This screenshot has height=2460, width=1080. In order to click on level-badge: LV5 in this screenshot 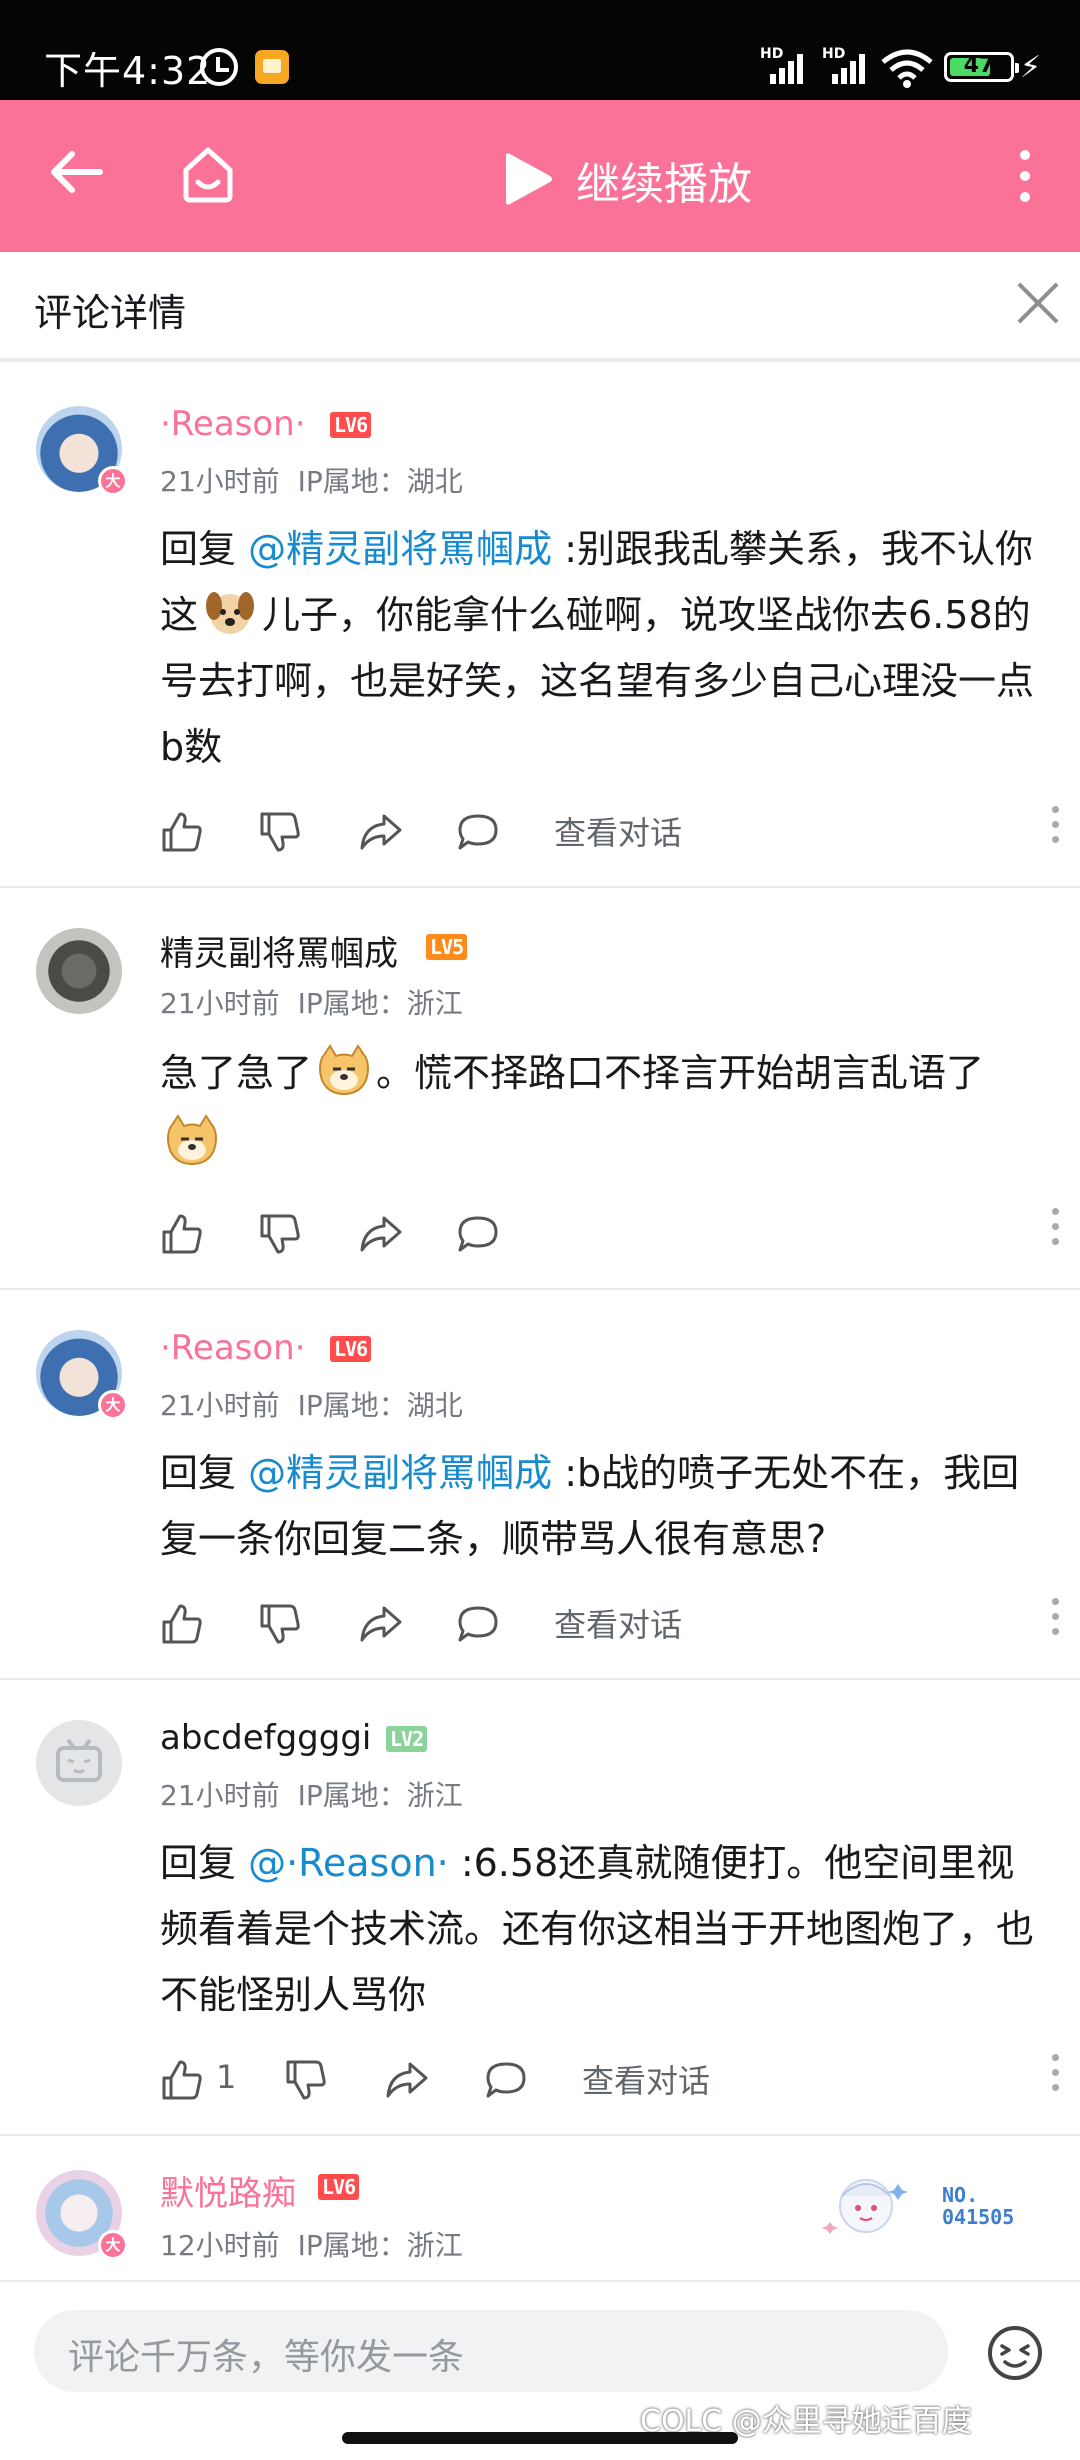, I will do `click(447, 947)`.